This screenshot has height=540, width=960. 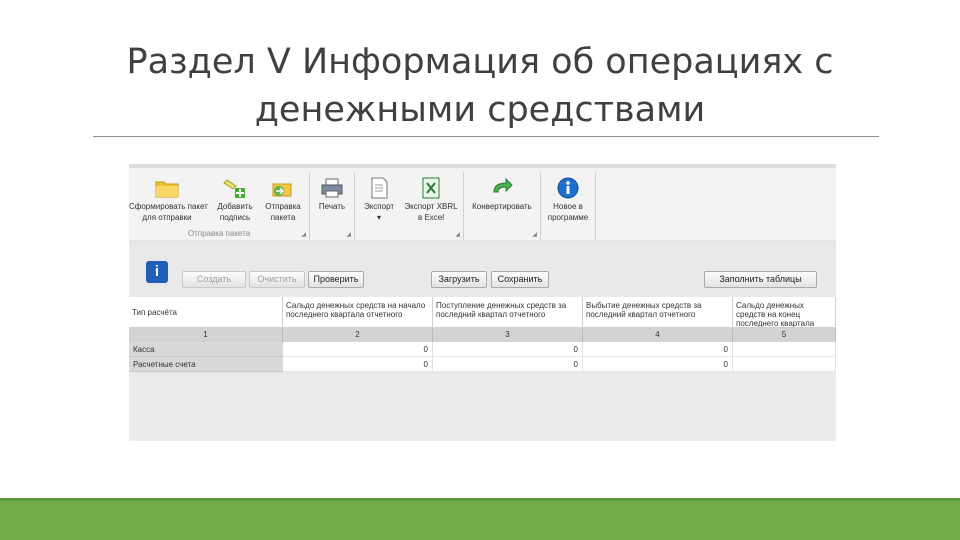 I want to click on export-icon, so click(x=379, y=188).